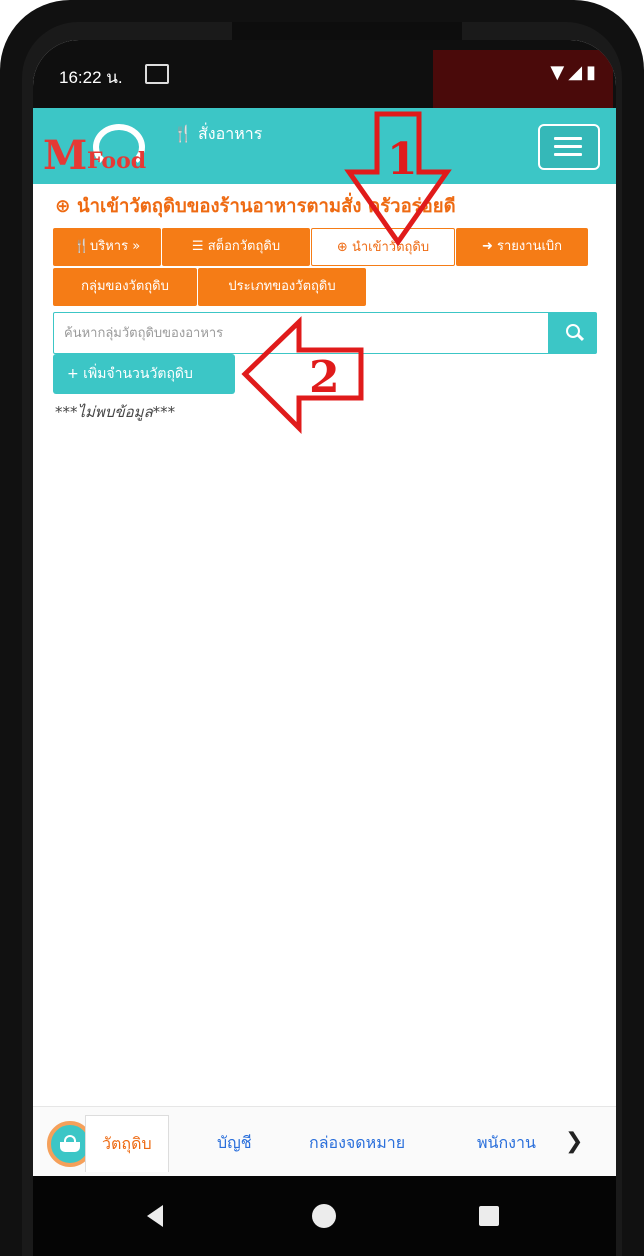  Describe the element at coordinates (117, 161) in the screenshot. I see `logo-wordmark: Food` at that location.